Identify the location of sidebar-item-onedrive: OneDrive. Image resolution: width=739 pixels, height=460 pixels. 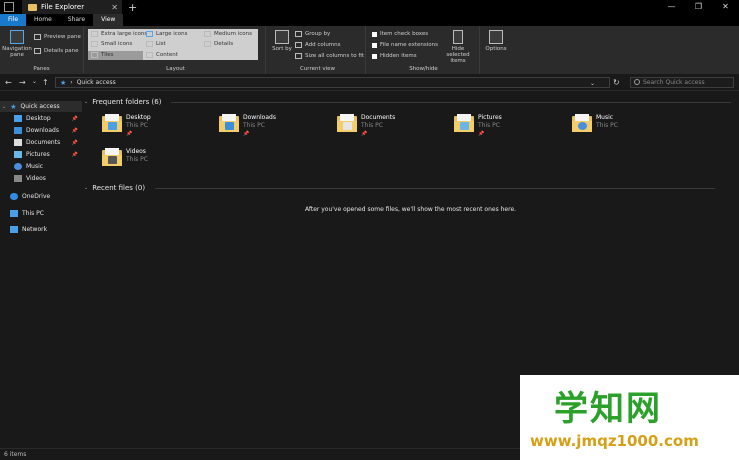
(41, 196).